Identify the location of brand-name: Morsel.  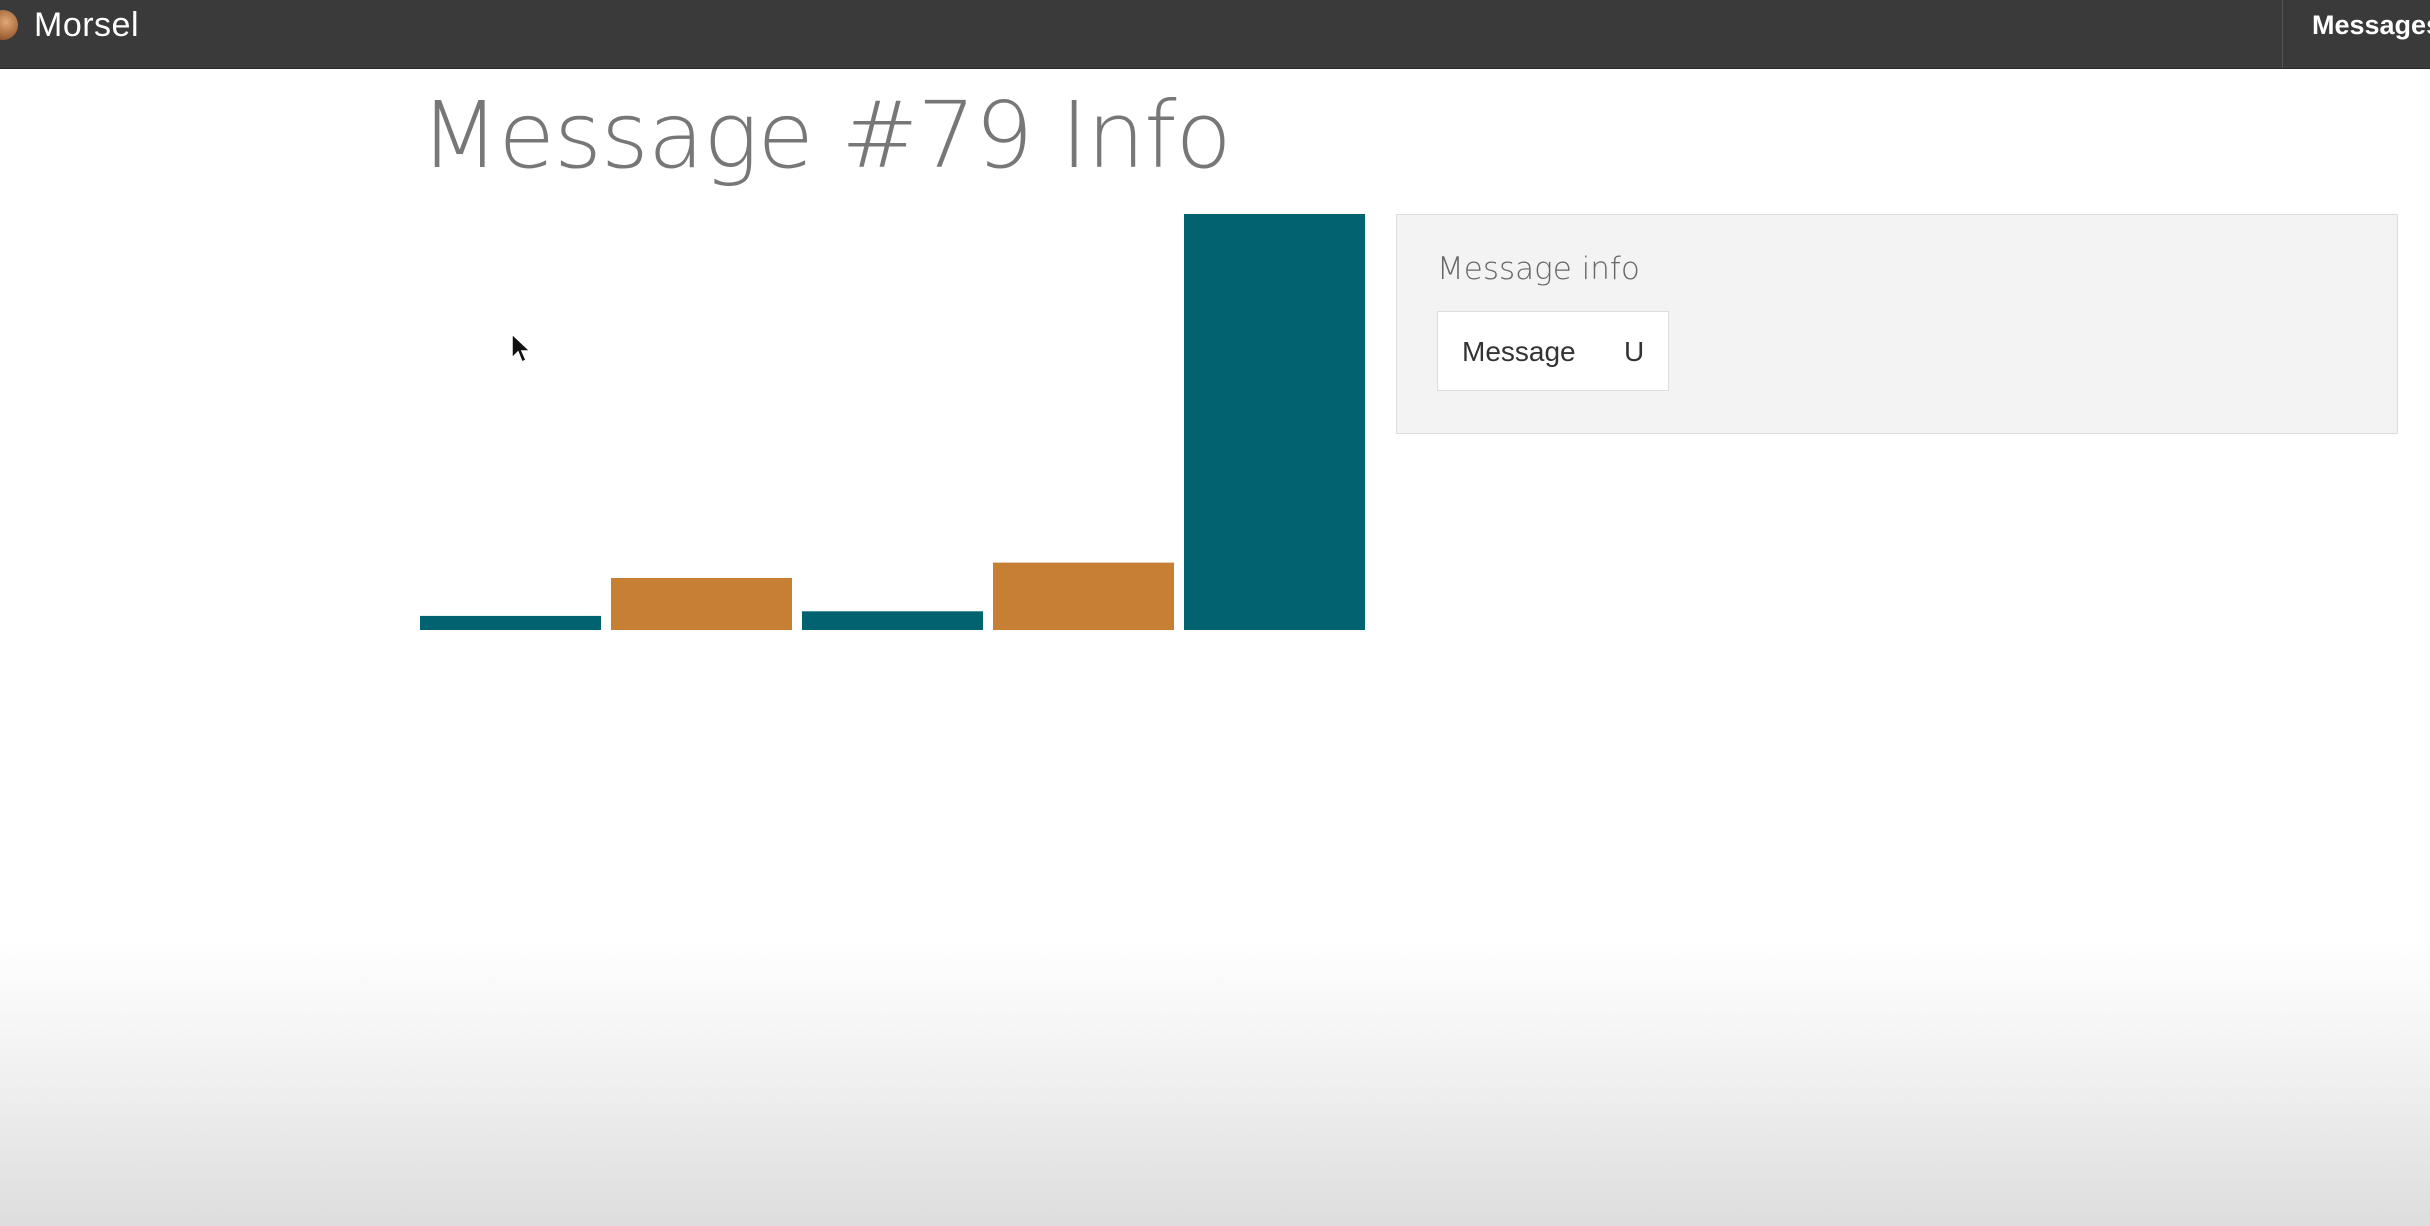
(86, 25).